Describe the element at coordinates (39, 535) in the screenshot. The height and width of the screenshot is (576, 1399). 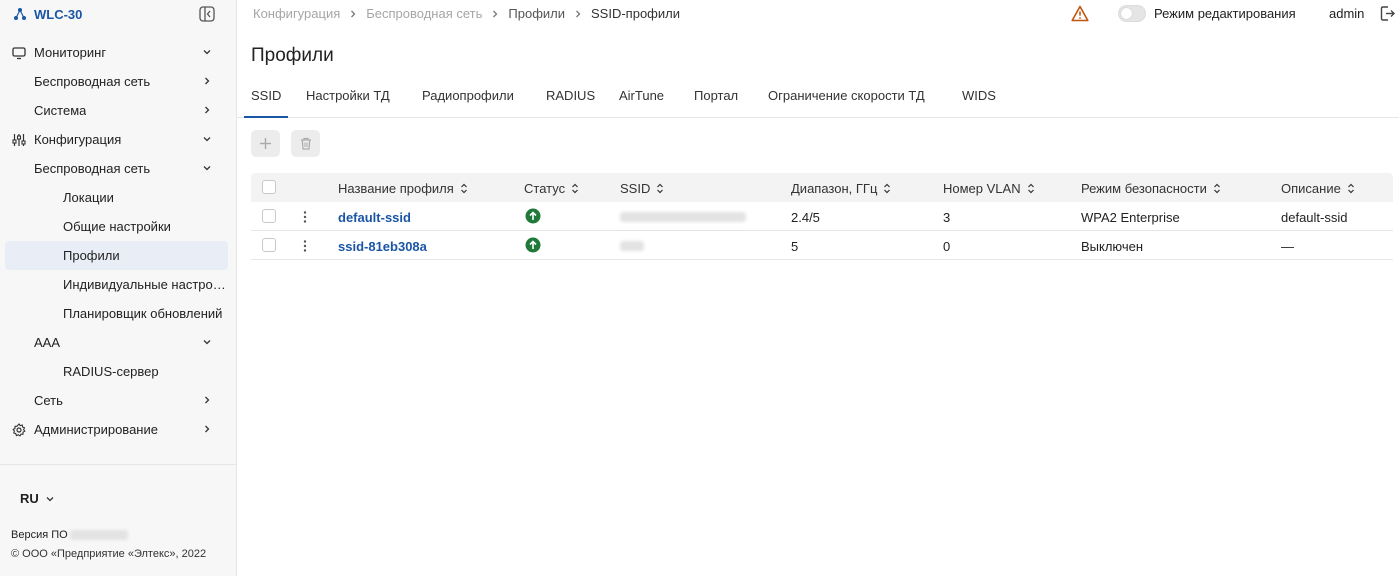
I see `version-label: Версия ПО` at that location.